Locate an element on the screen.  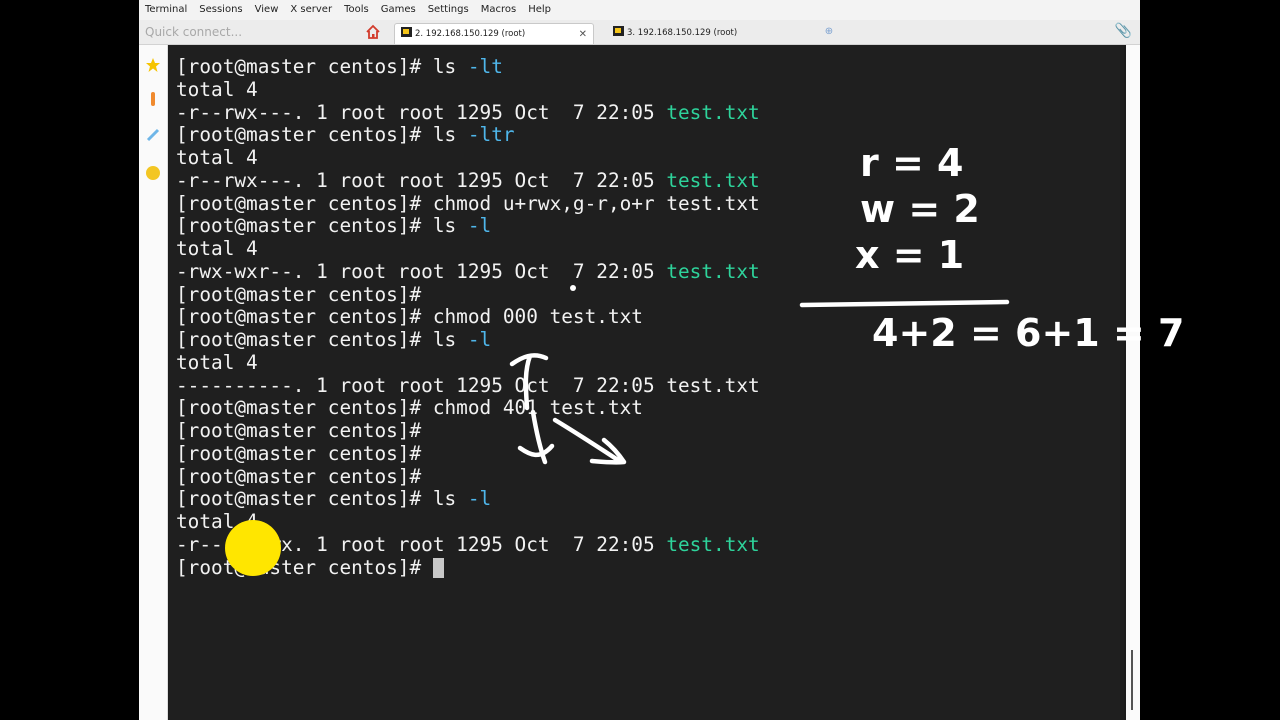
ink-arrow-diag is located at coordinates (589, 441).